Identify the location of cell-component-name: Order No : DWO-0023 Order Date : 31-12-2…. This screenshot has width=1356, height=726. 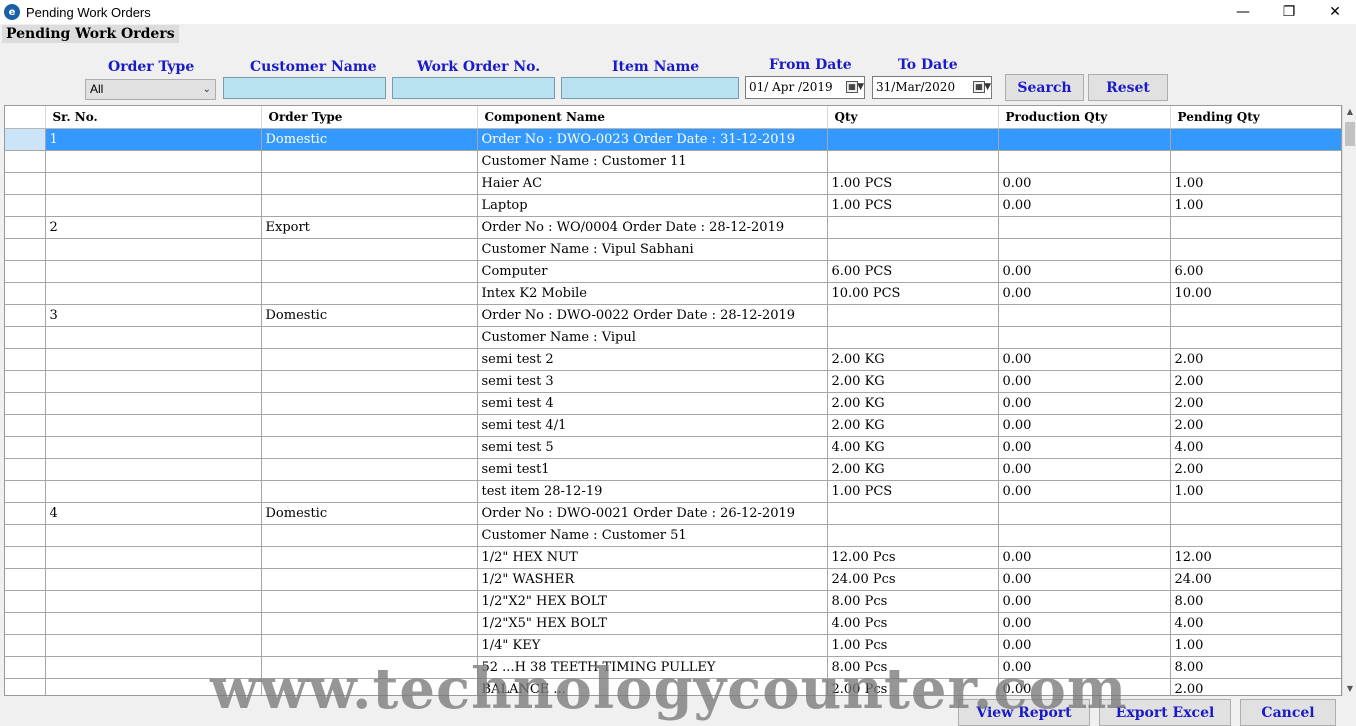
(652, 139).